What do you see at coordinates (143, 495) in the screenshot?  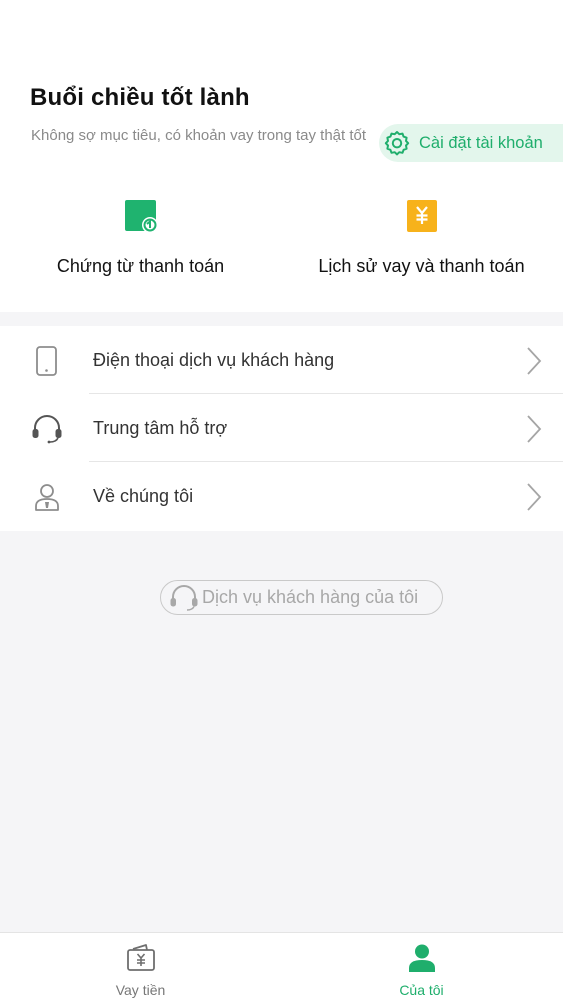 I see `menu-item-label: Về chúng tôi` at bounding box center [143, 495].